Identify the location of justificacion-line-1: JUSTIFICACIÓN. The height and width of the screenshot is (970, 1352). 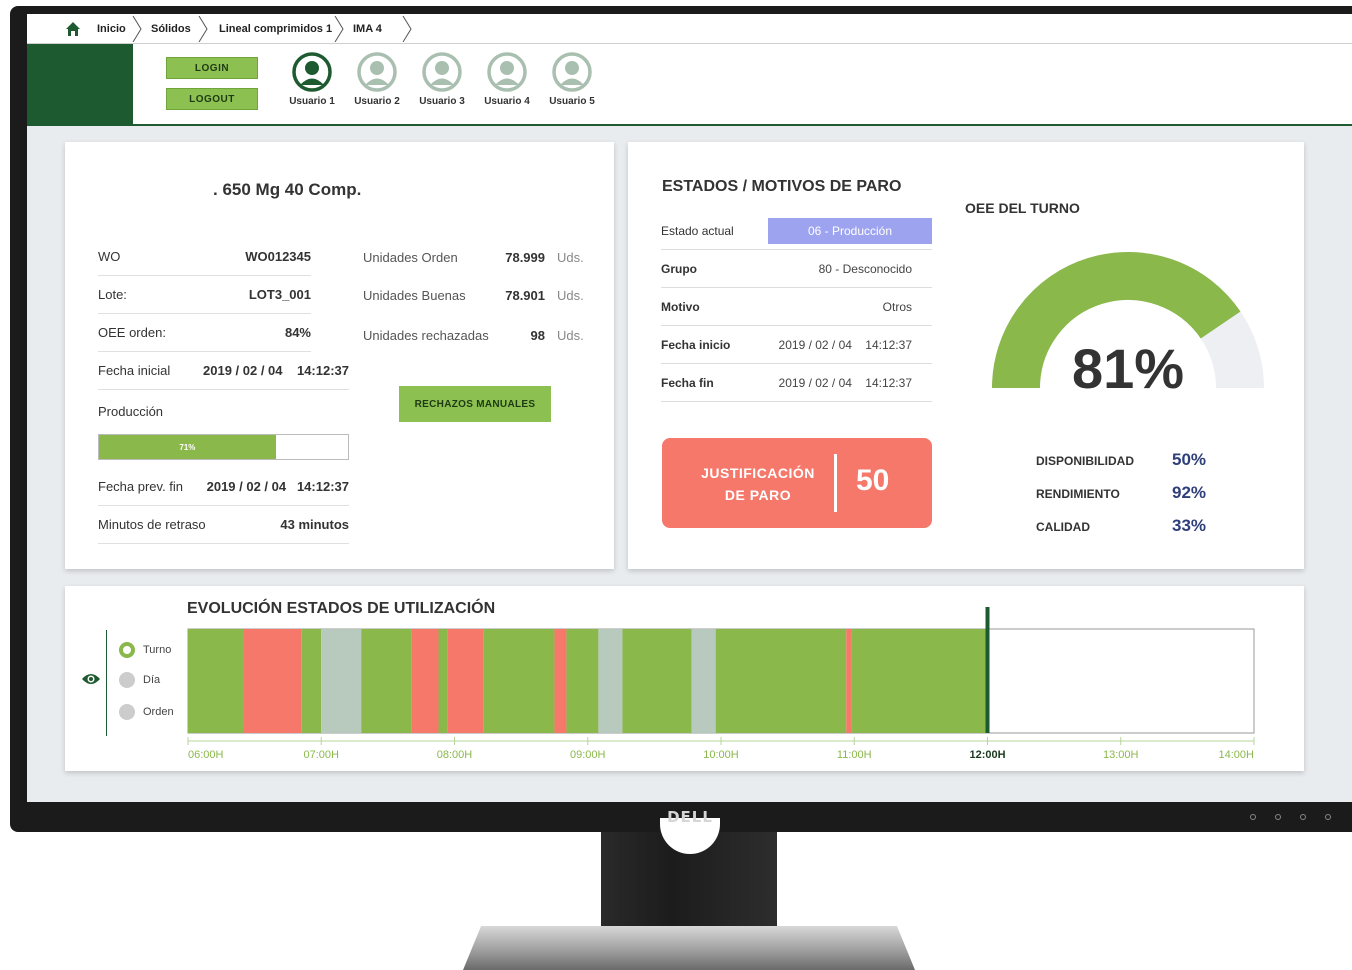
(758, 473).